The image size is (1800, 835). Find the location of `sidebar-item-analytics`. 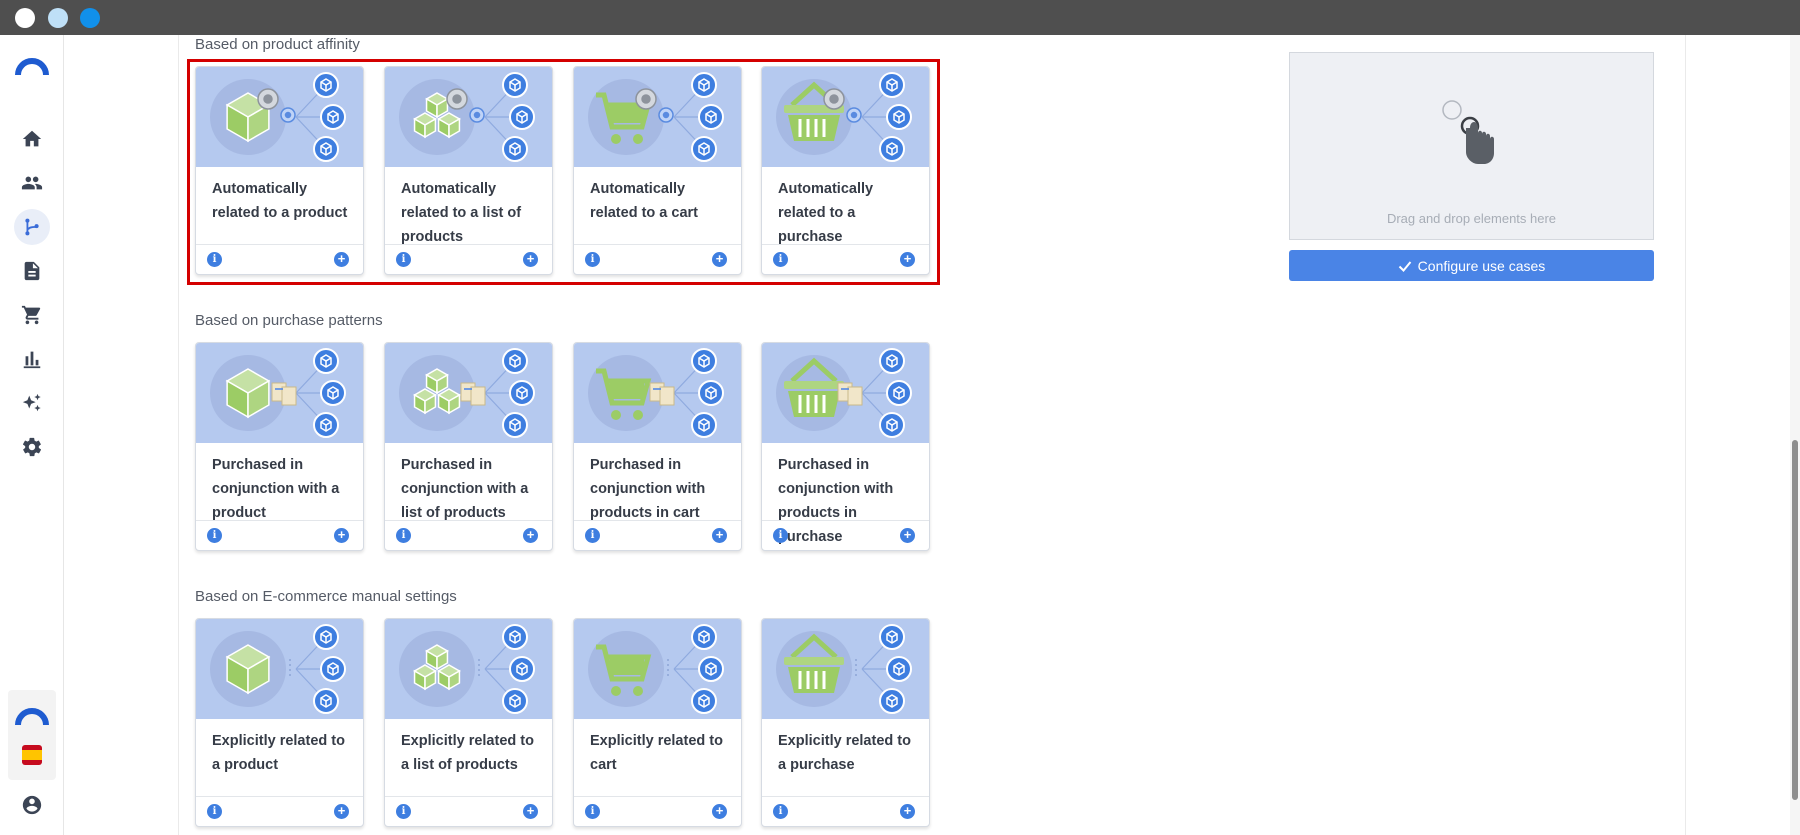

sidebar-item-analytics is located at coordinates (32, 359).